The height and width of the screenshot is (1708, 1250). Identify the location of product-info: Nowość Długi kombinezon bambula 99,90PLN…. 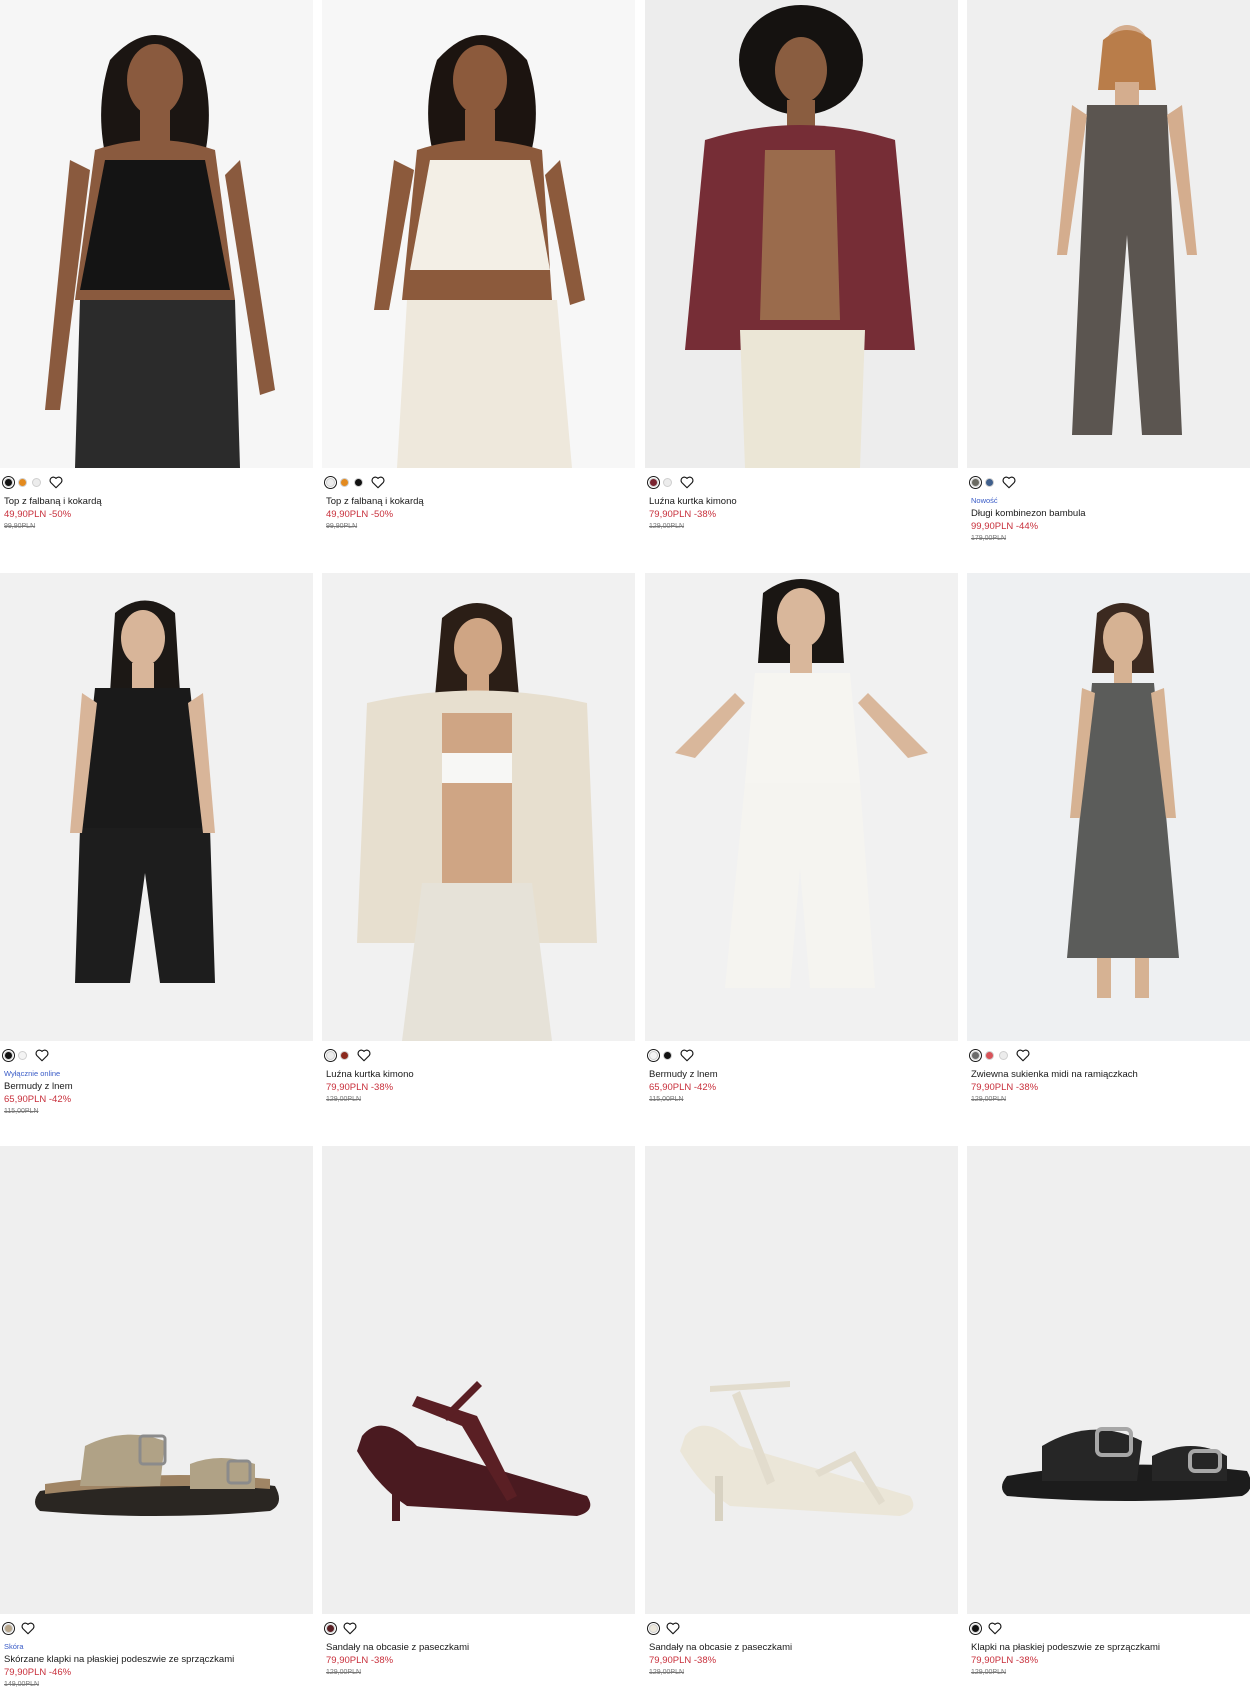
(1110, 519).